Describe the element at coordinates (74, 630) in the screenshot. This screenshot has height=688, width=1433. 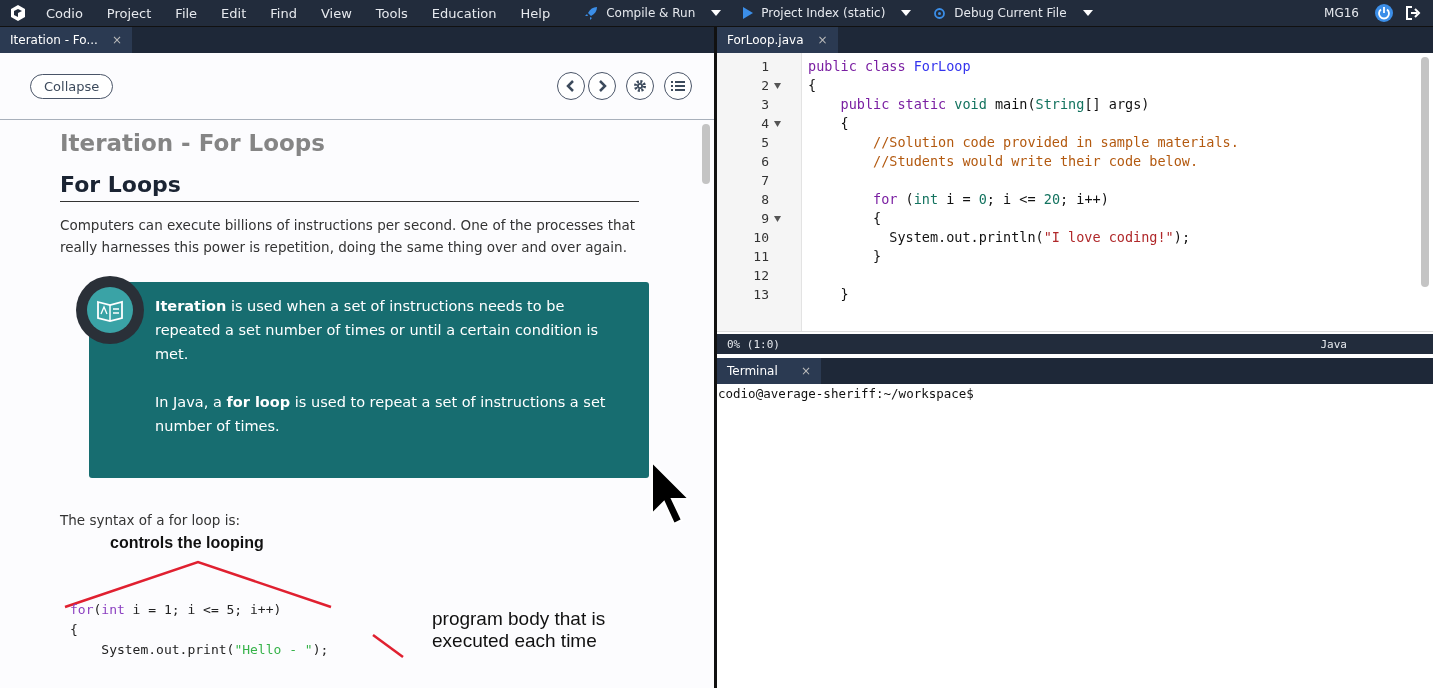
I see `figure-code-line: {` at that location.